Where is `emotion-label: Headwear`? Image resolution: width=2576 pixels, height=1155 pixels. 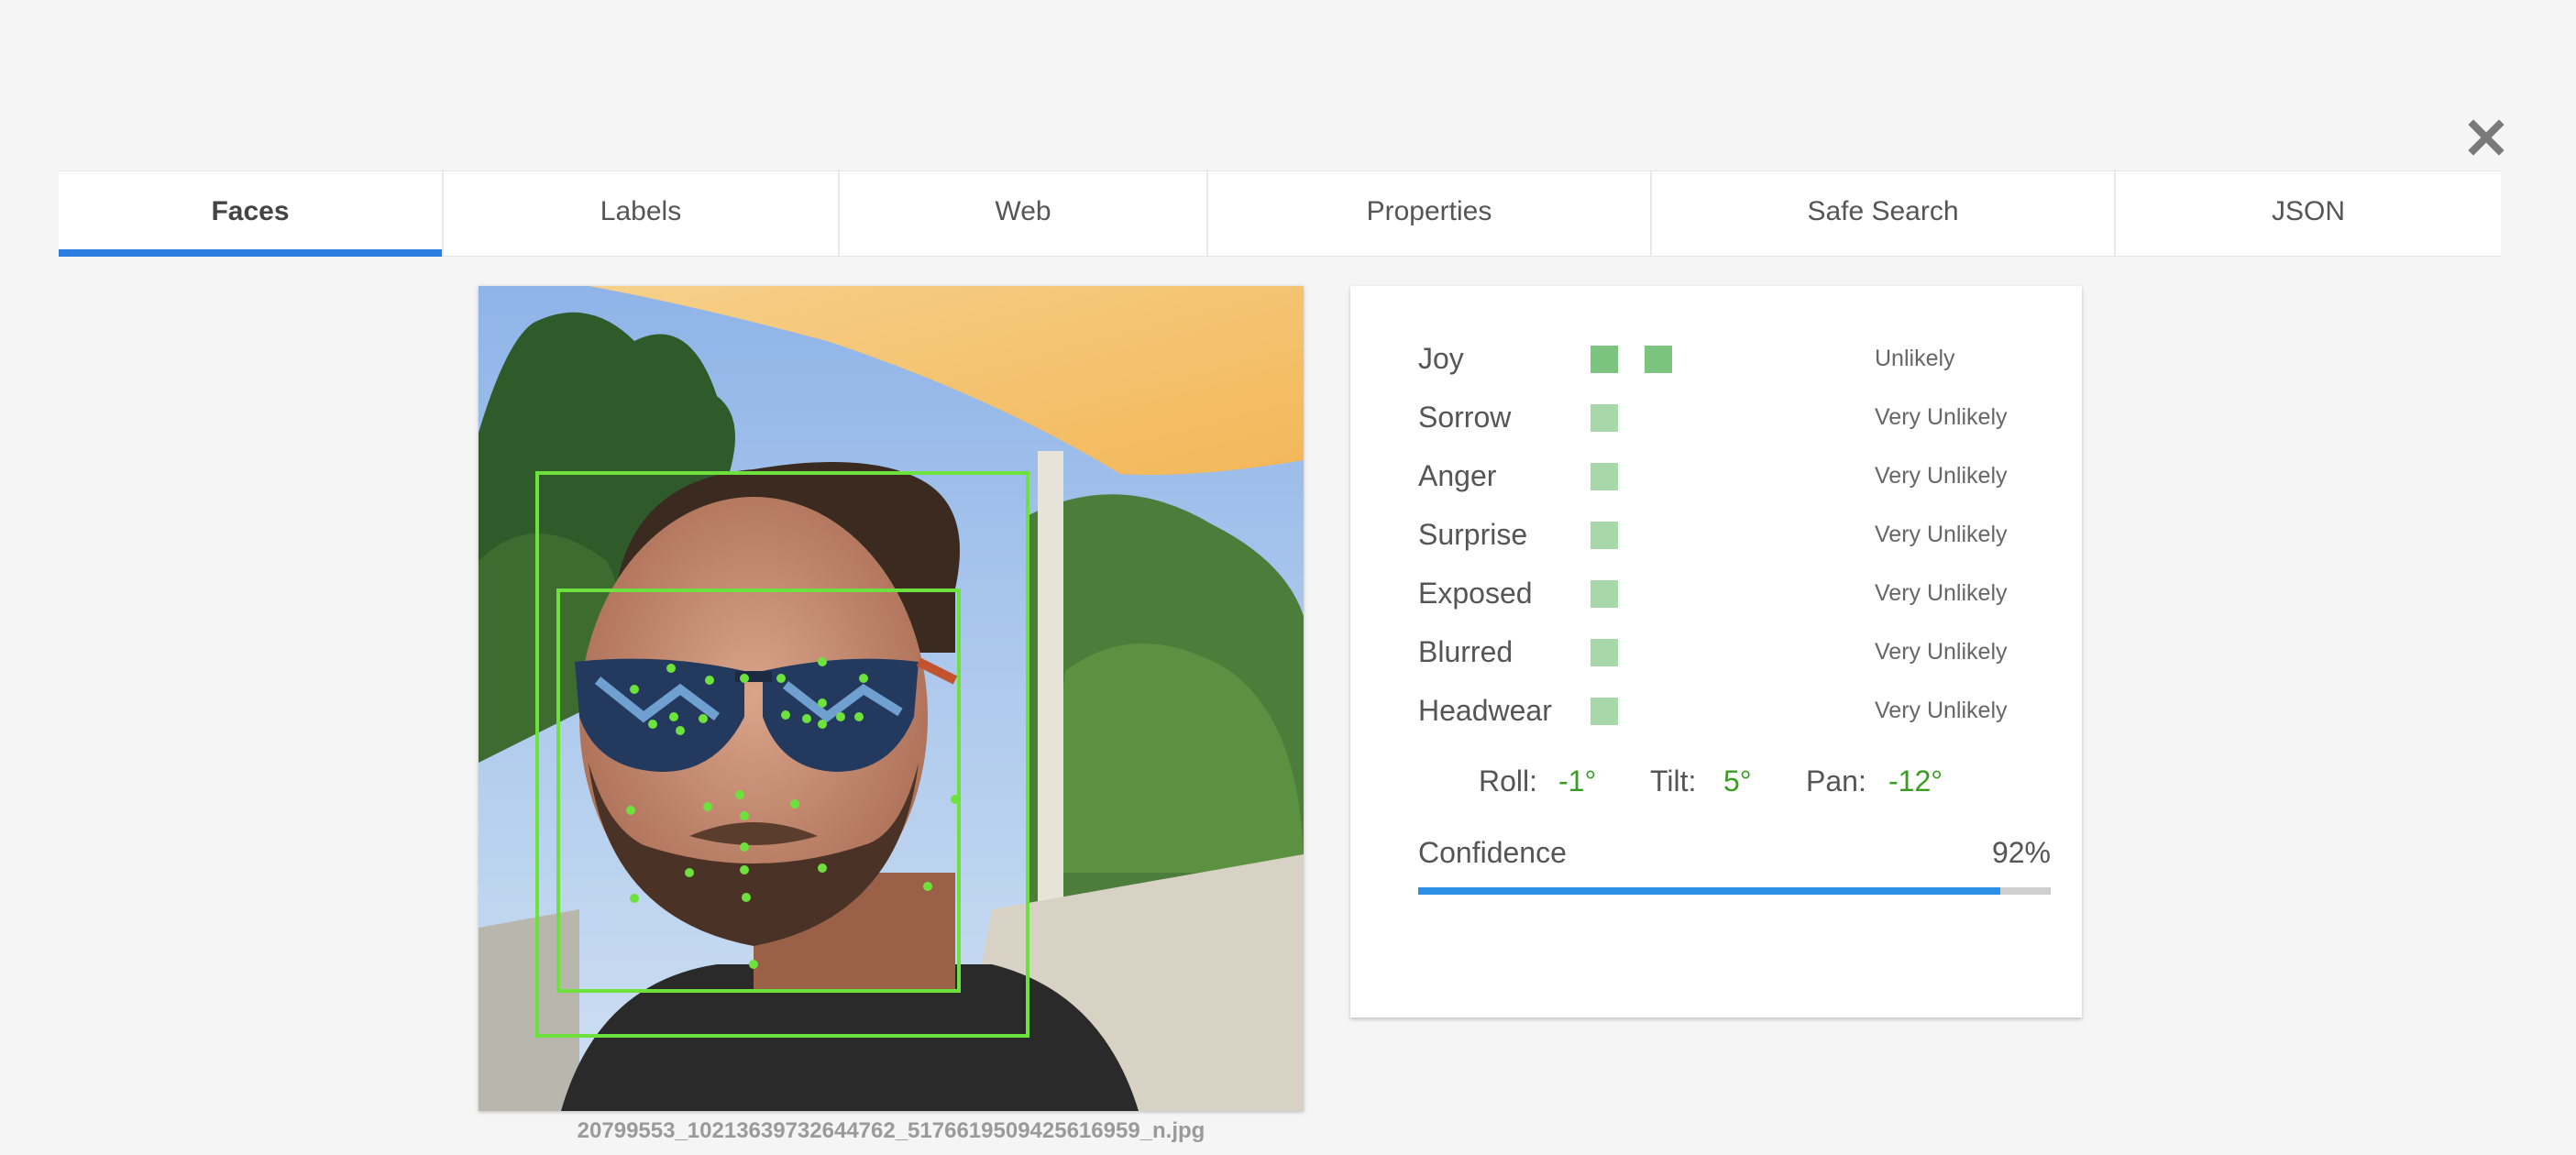
emotion-label: Headwear is located at coordinates (1485, 710).